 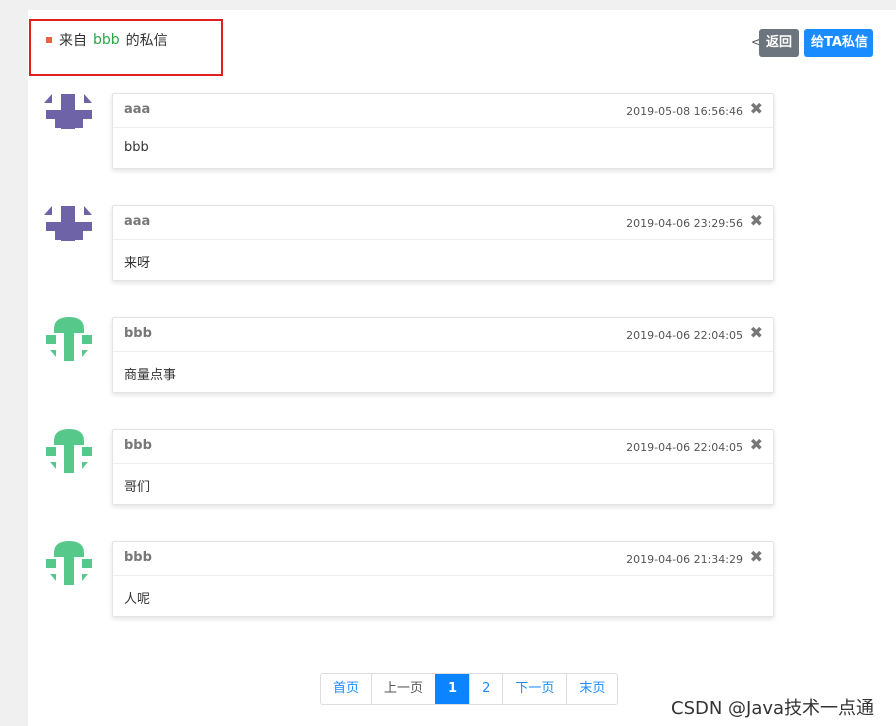 What do you see at coordinates (443, 111) in the screenshot?
I see `message-header: aaa 2019-05-08 16:56:46 ✖` at bounding box center [443, 111].